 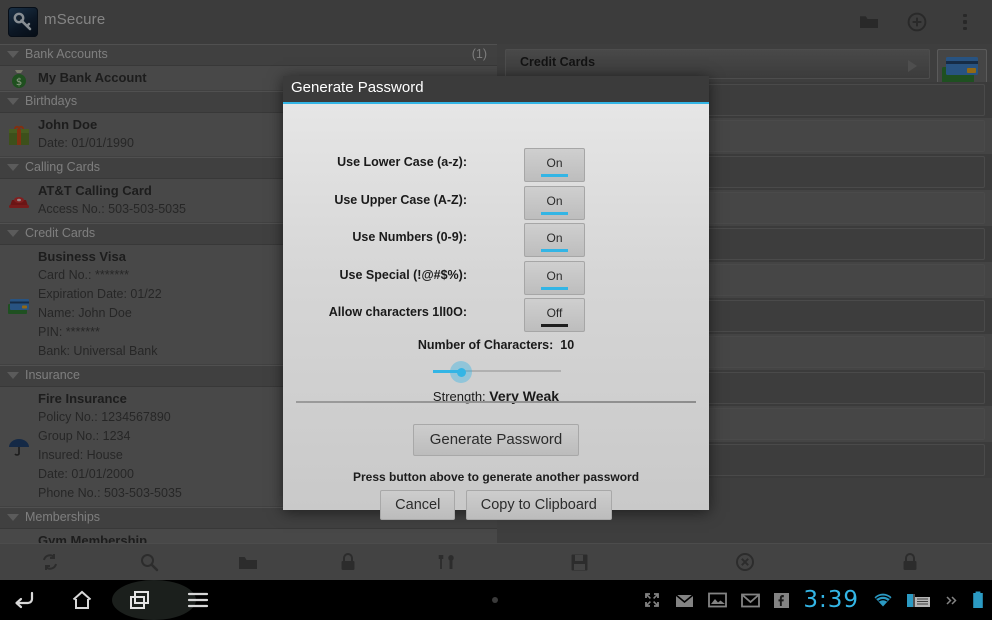 I want to click on strength-row: Strength: Very Weak, so click(x=496, y=398).